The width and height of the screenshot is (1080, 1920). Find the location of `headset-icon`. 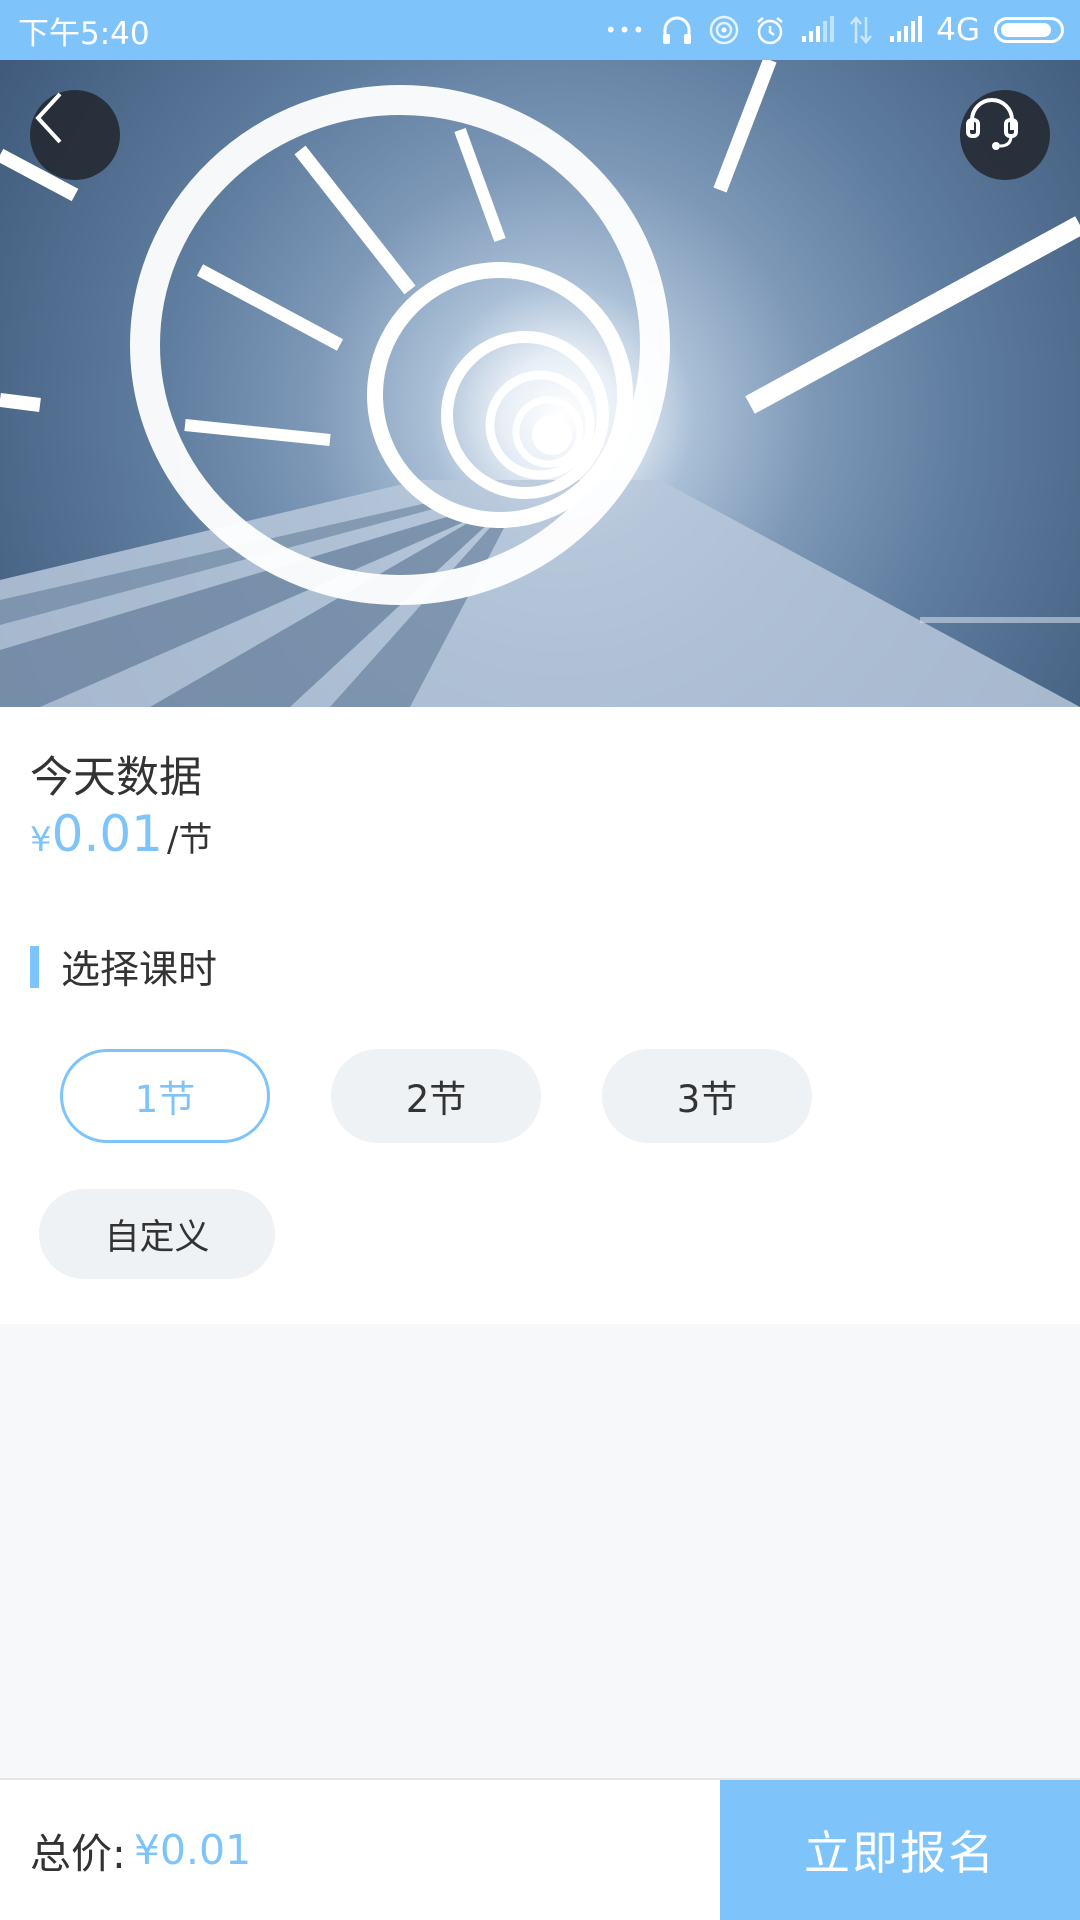

headset-icon is located at coordinates (992, 124).